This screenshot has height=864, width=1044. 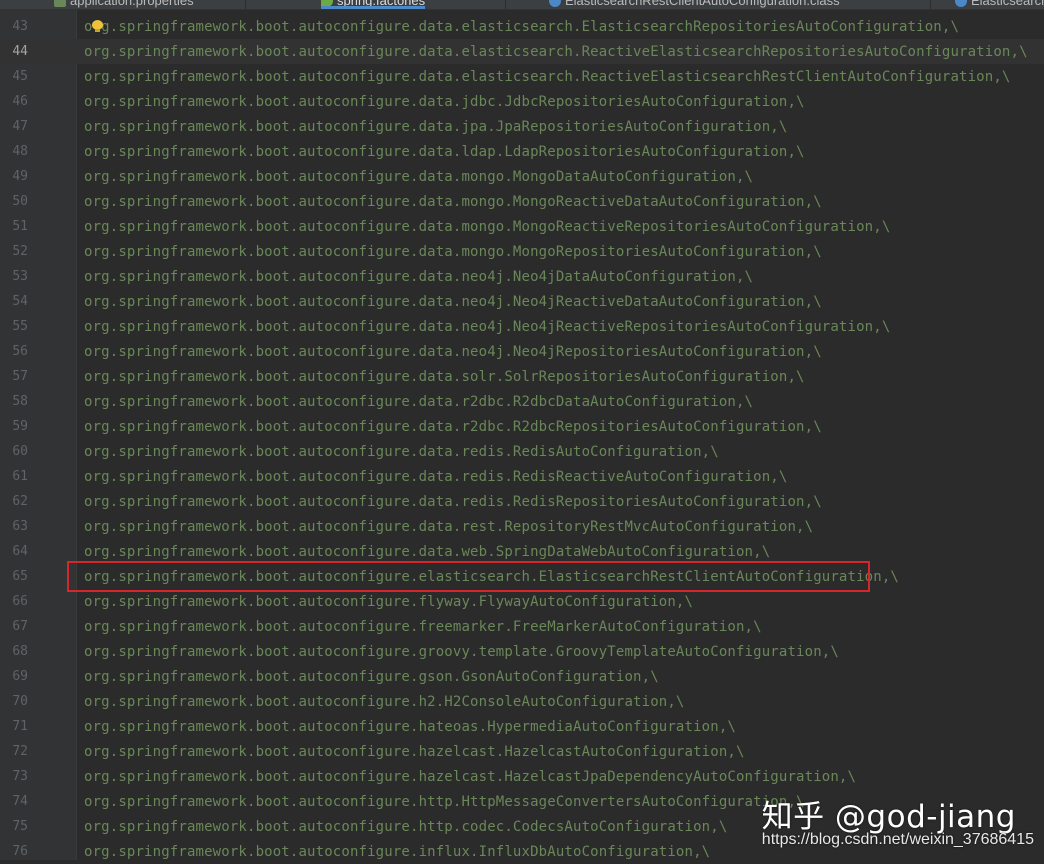 I want to click on line-number: 66, so click(x=20, y=601).